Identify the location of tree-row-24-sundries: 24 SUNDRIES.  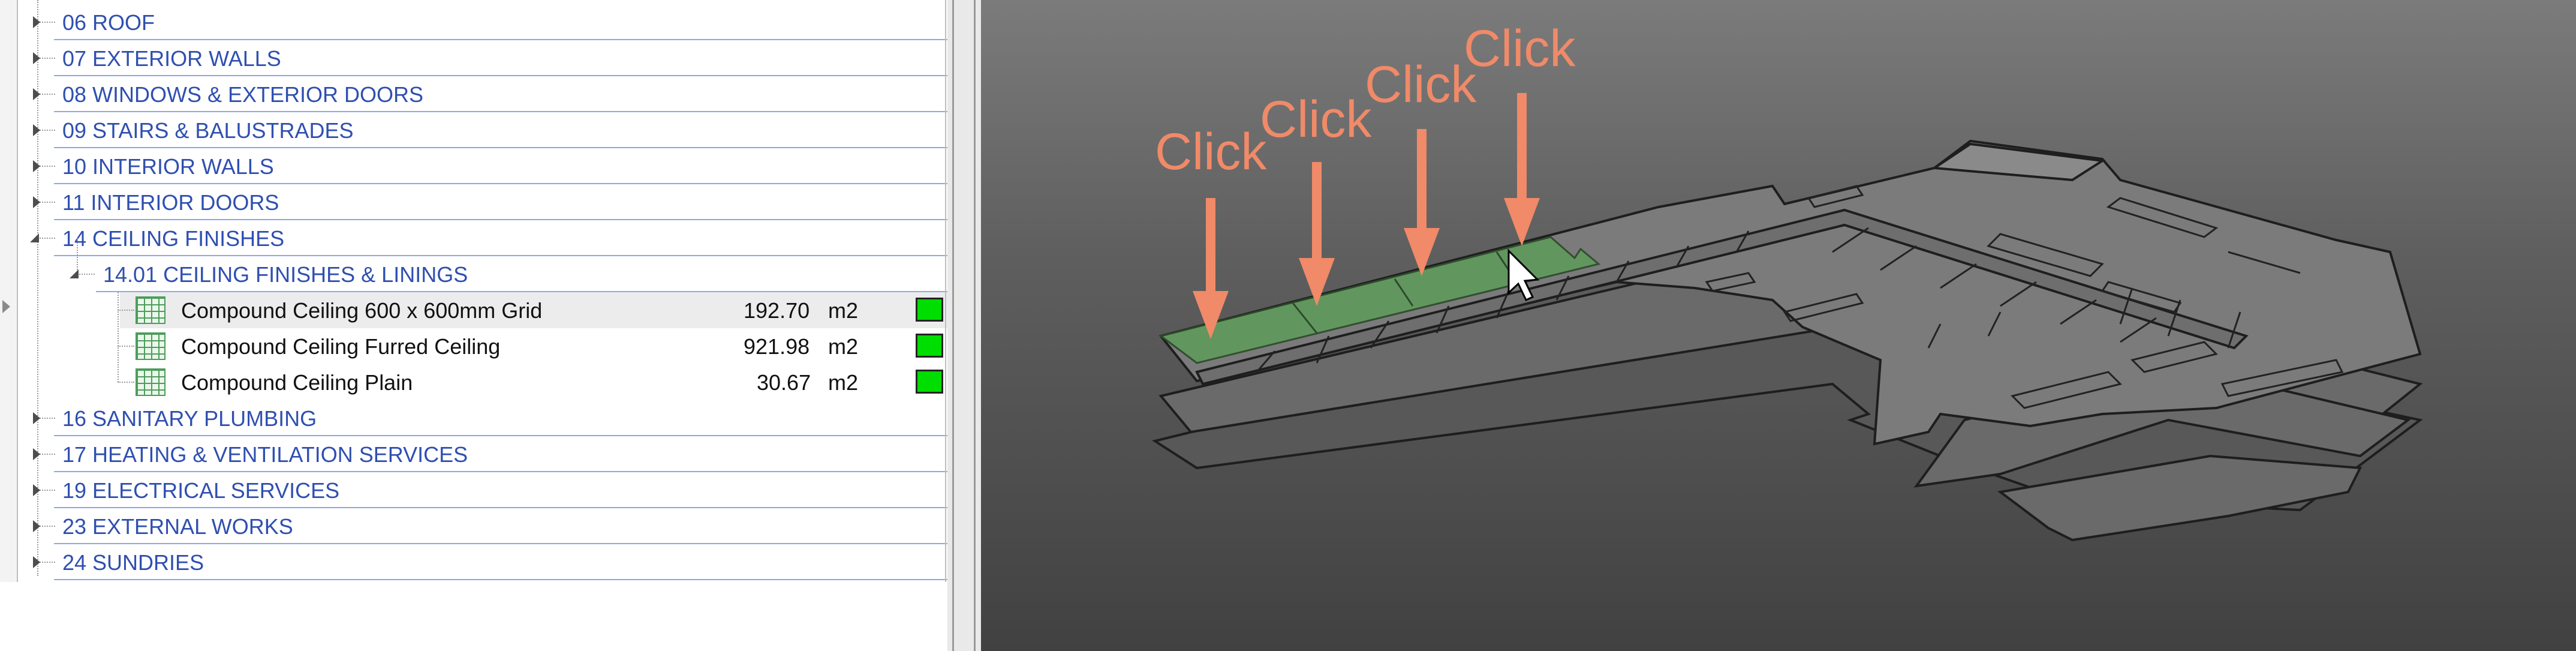
(474, 562).